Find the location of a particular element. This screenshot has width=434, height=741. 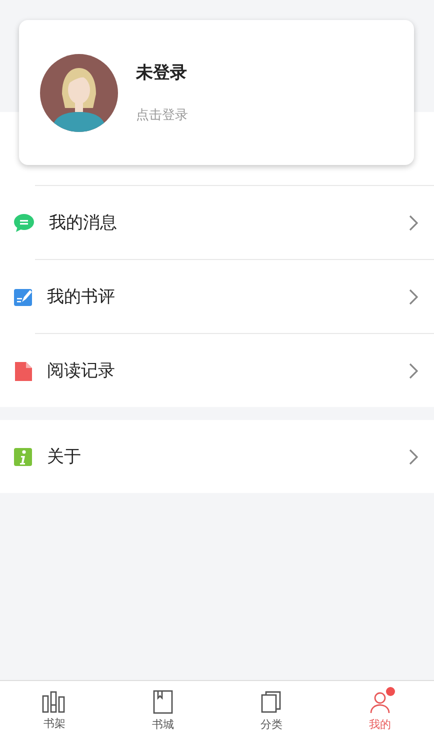

book-spines-icon is located at coordinates (54, 702).